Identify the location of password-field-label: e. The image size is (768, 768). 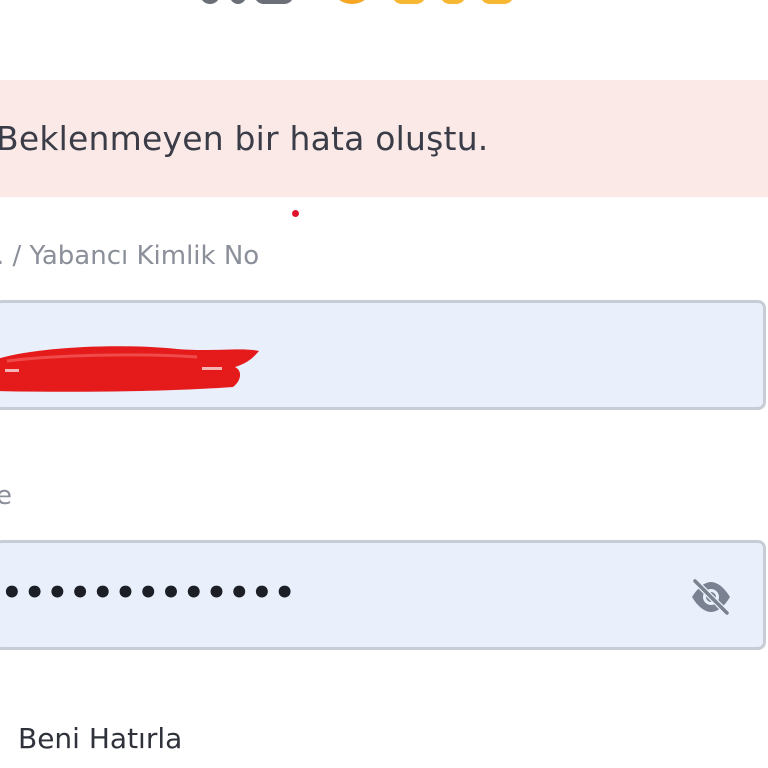
(6, 496).